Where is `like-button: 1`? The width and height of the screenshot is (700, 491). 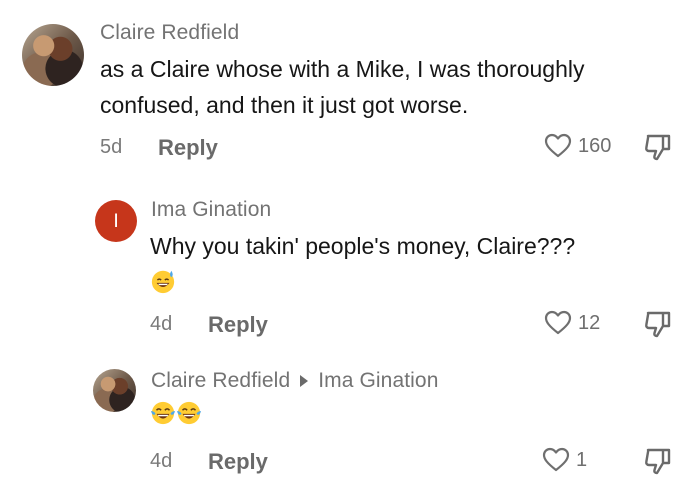
like-button: 1 is located at coordinates (564, 460).